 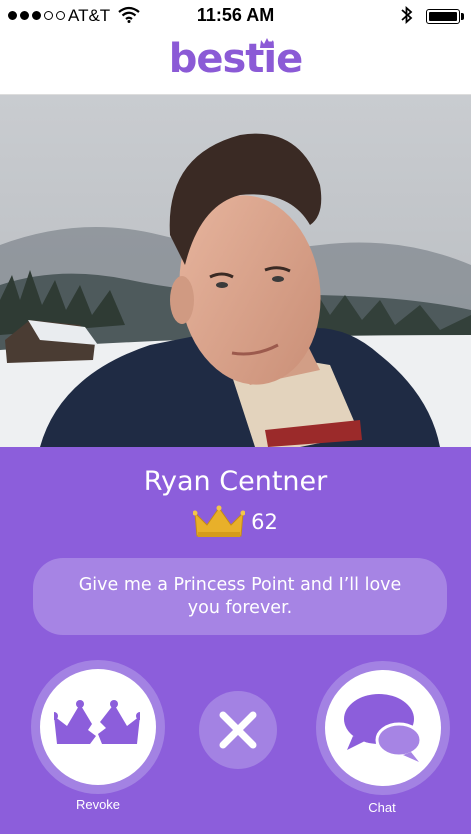 What do you see at coordinates (235, 481) in the screenshot?
I see `profile-name: Ryan Centner` at bounding box center [235, 481].